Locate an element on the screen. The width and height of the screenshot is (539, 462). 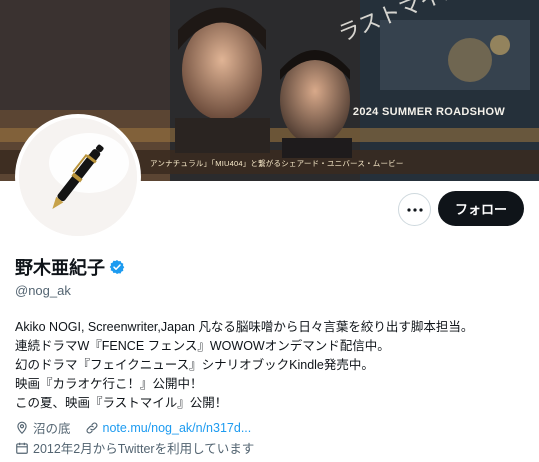
more-horizontal-icon is located at coordinates (414, 209).